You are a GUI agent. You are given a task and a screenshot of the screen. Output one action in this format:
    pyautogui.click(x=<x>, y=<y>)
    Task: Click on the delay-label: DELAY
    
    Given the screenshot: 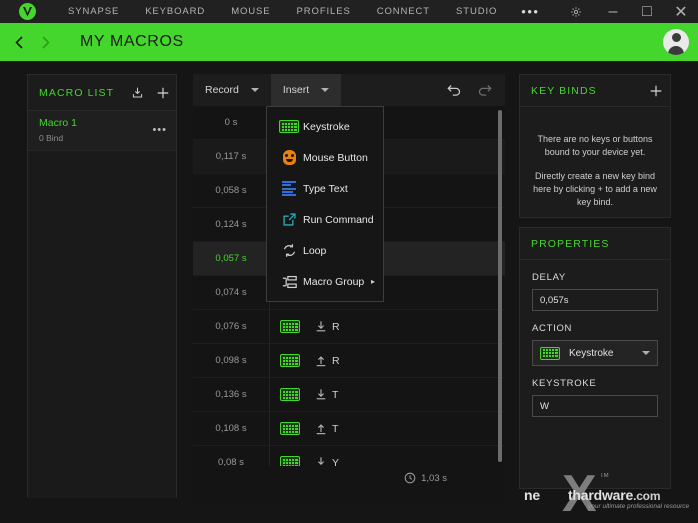 What is the action you would take?
    pyautogui.click(x=549, y=277)
    